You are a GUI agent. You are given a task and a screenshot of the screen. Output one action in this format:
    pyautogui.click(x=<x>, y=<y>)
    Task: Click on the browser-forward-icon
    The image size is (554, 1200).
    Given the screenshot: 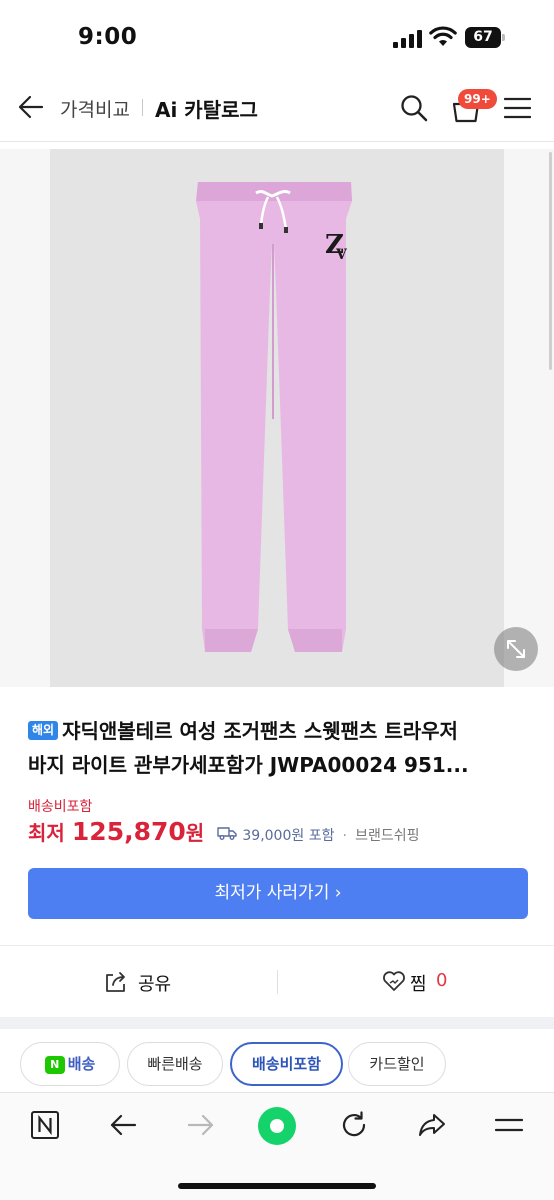 What is the action you would take?
    pyautogui.click(x=200, y=1125)
    